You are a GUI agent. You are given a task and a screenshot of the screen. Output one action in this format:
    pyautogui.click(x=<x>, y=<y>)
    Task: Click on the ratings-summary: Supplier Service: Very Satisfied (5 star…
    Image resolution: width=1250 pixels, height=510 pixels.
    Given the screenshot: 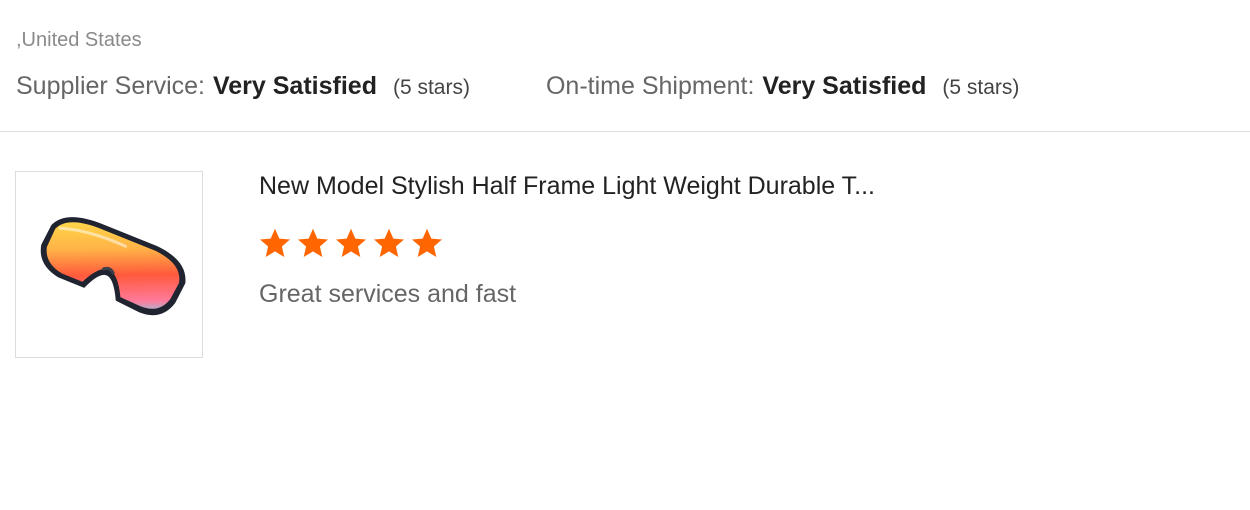 What is the action you would take?
    pyautogui.click(x=517, y=88)
    